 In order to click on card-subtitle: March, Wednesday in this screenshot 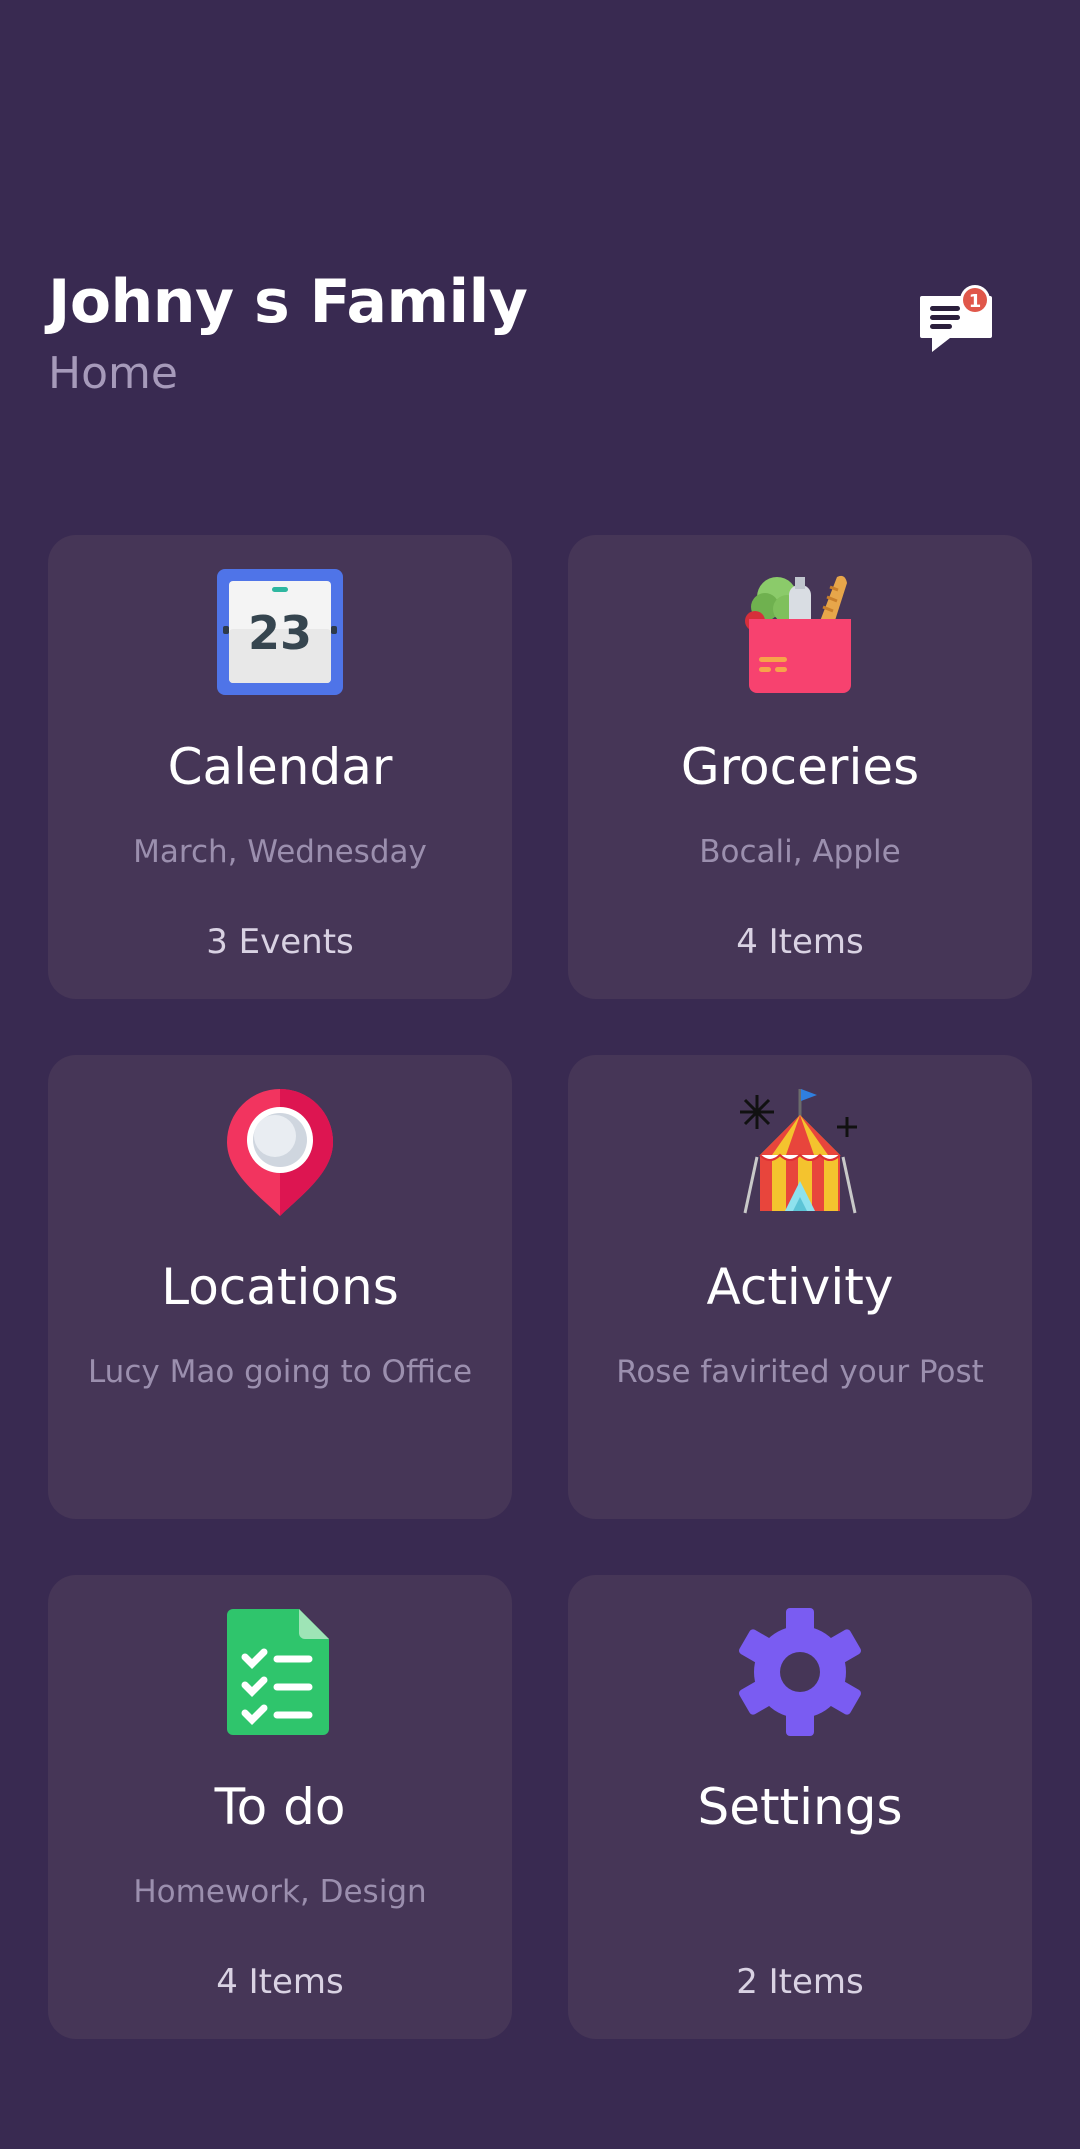, I will do `click(280, 852)`.